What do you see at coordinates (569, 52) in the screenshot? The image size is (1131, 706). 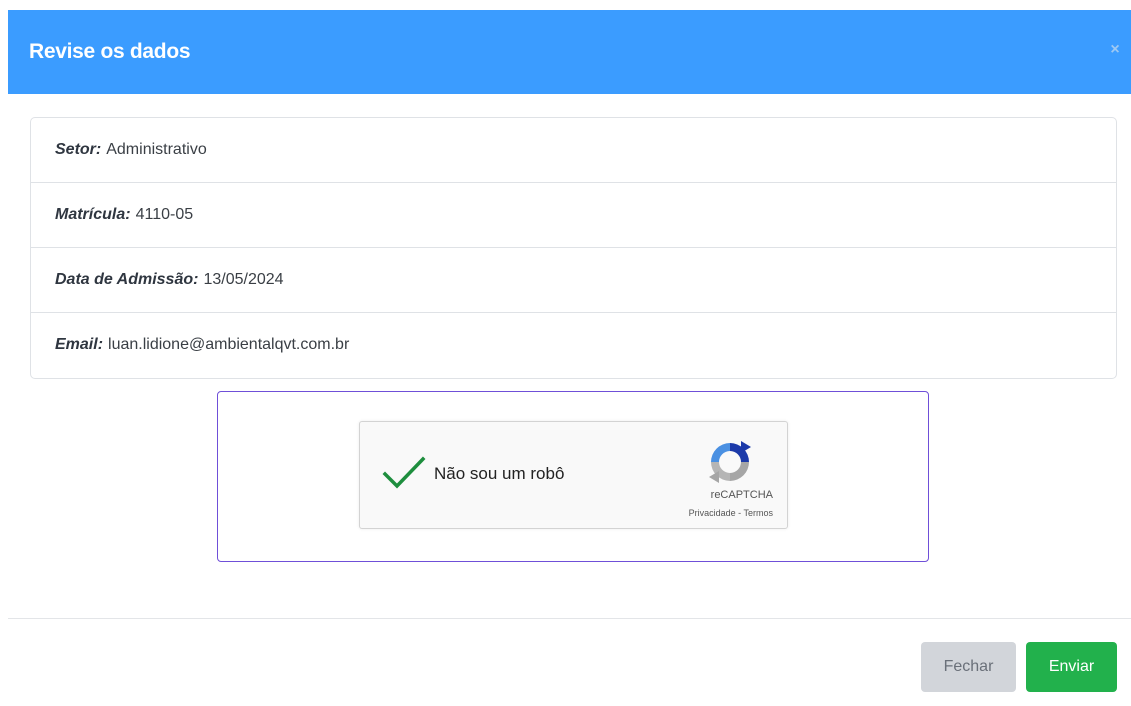 I see `modal-header: Revise os dados ×` at bounding box center [569, 52].